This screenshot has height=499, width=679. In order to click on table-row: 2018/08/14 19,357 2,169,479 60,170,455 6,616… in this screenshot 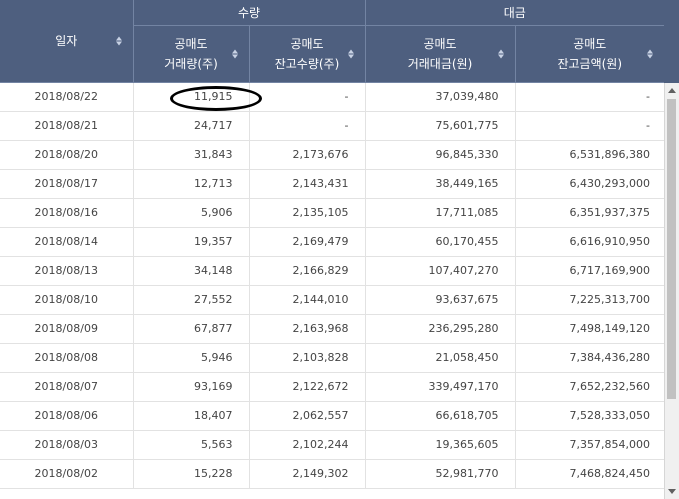, I will do `click(332, 242)`.